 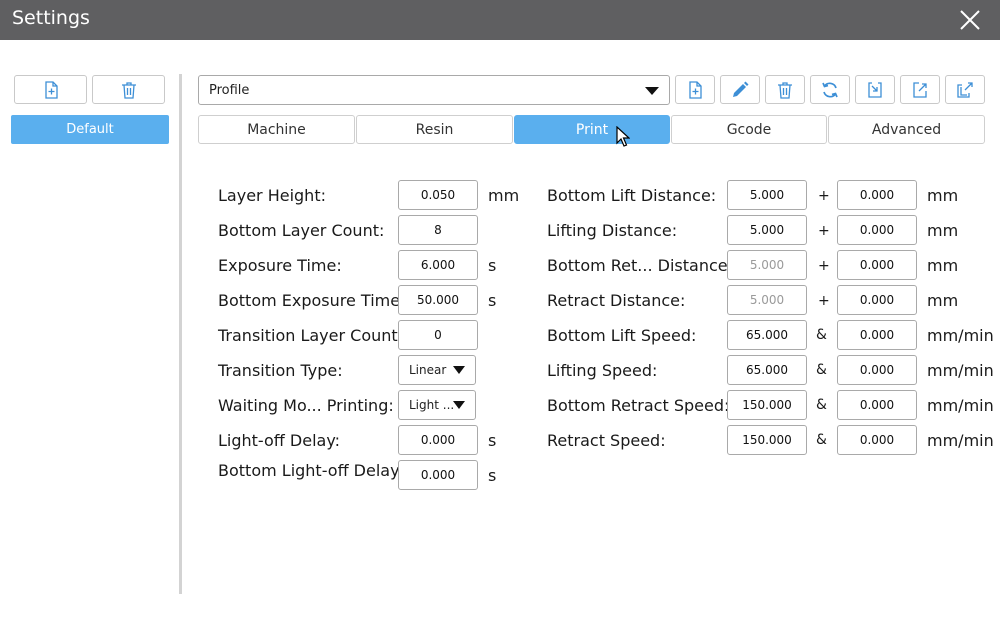 I want to click on bottom-light-off-delay-value: 0.000, so click(x=438, y=475).